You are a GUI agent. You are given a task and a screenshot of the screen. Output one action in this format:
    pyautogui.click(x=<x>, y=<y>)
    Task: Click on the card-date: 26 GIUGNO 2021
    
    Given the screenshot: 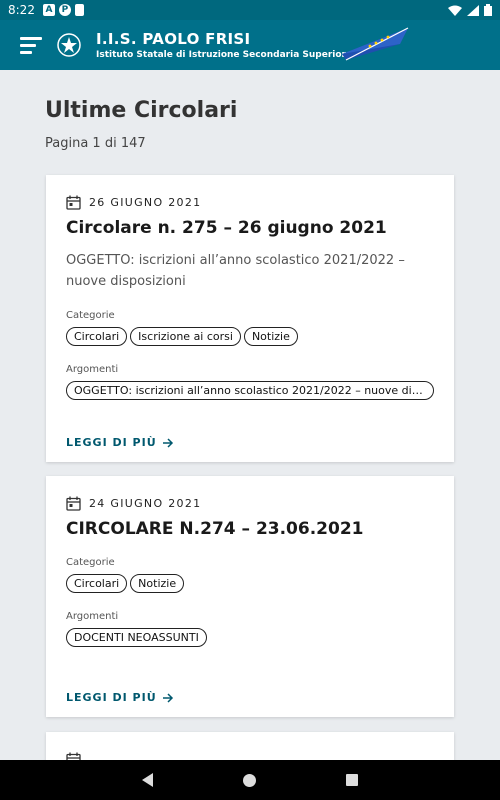 What is the action you would take?
    pyautogui.click(x=145, y=202)
    